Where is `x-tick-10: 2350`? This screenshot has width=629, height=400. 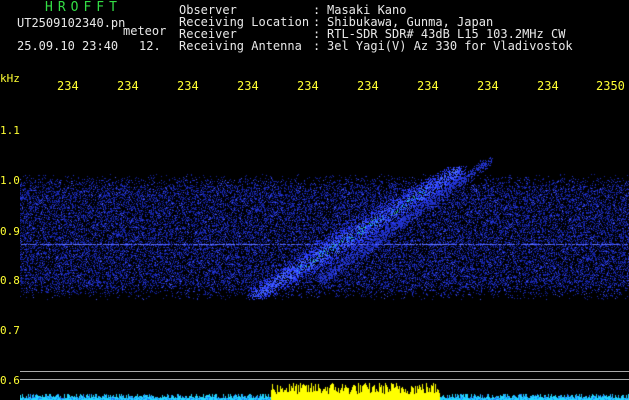
x-tick-10: 2350 is located at coordinates (610, 86).